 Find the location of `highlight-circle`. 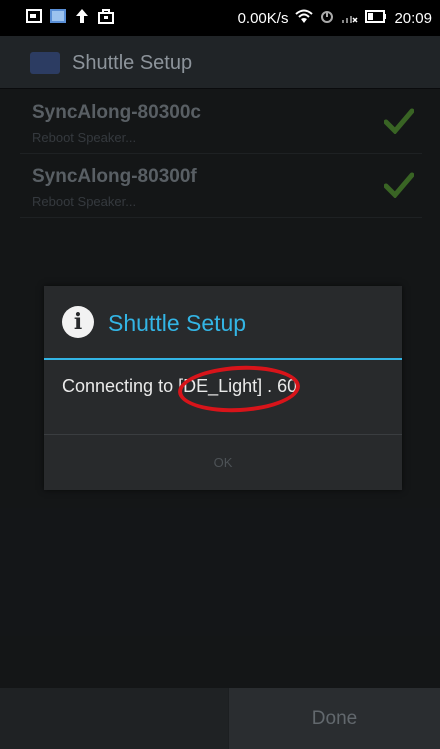

highlight-circle is located at coordinates (239, 389).